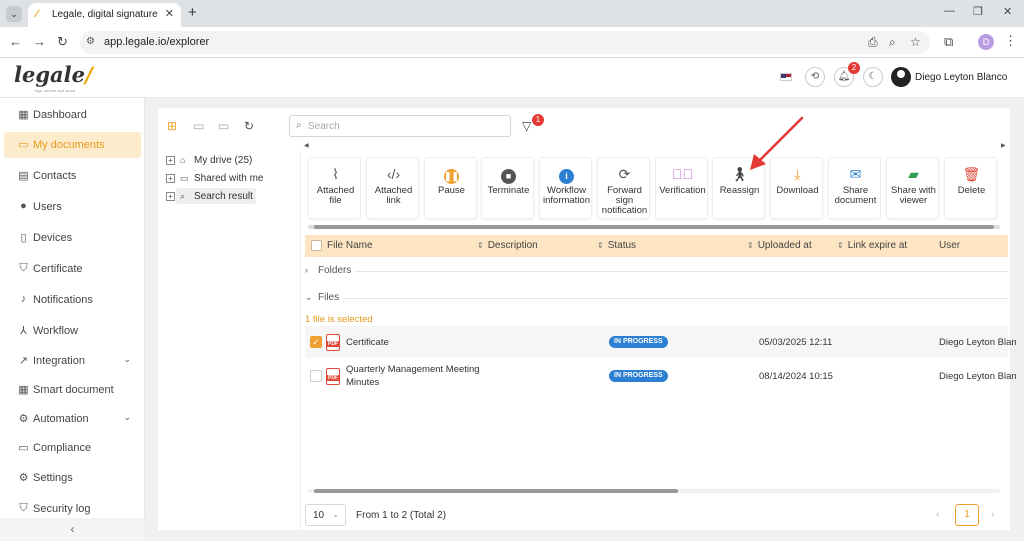  I want to click on user-name: Diego Leyton Blanco, so click(961, 77).